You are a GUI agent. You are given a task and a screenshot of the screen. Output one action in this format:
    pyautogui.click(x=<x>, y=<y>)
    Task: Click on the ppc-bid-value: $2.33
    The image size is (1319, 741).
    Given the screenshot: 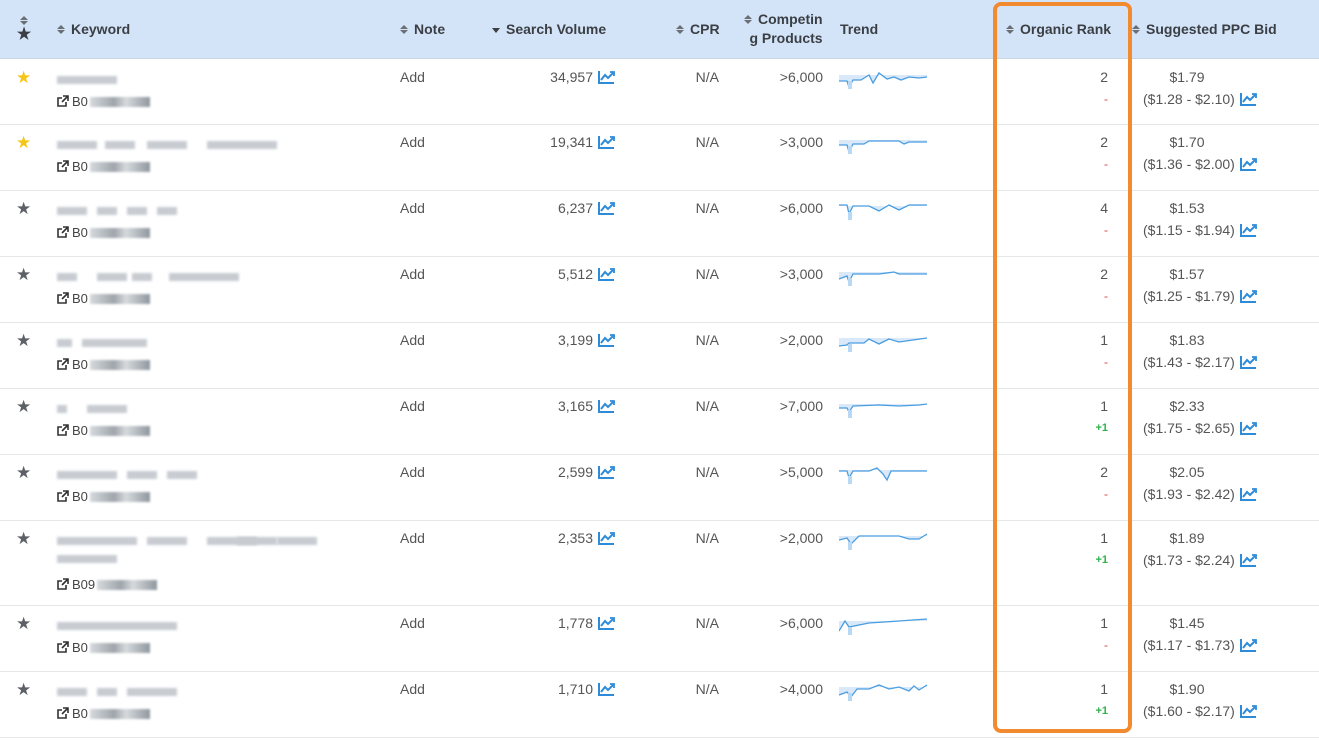 What is the action you would take?
    pyautogui.click(x=1187, y=406)
    